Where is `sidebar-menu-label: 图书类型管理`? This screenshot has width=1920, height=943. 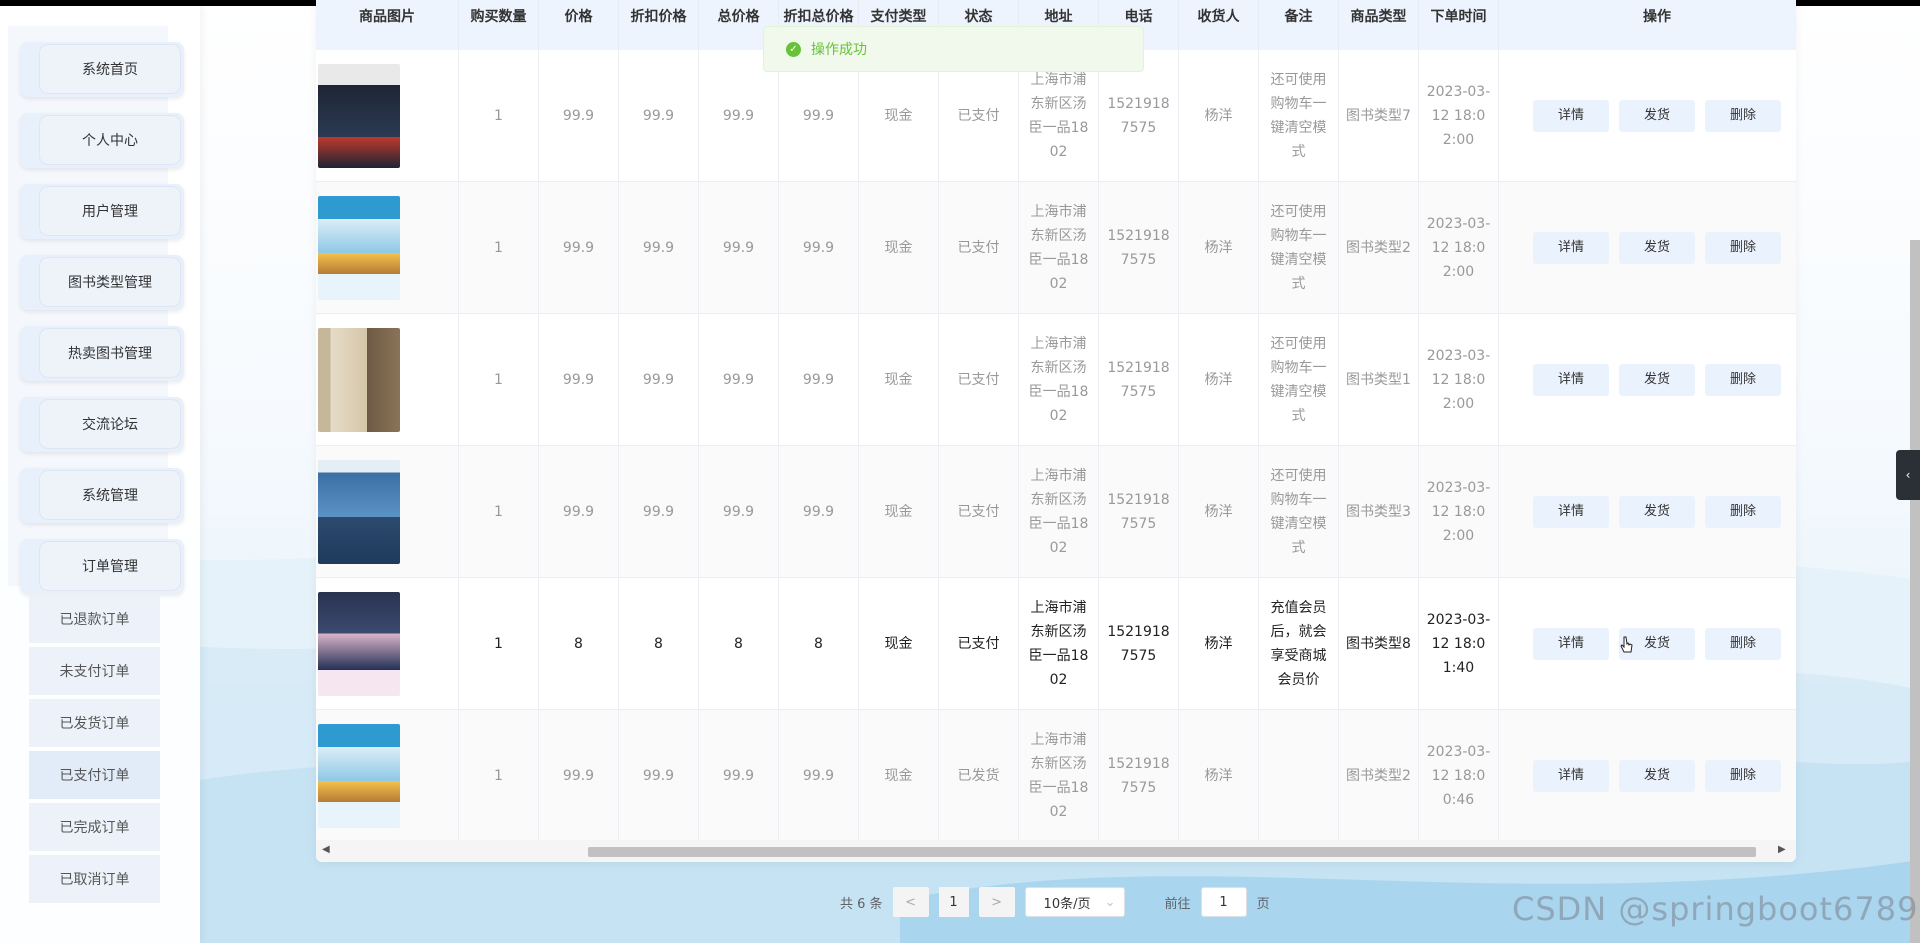
sidebar-menu-label: 图书类型管理 is located at coordinates (110, 282).